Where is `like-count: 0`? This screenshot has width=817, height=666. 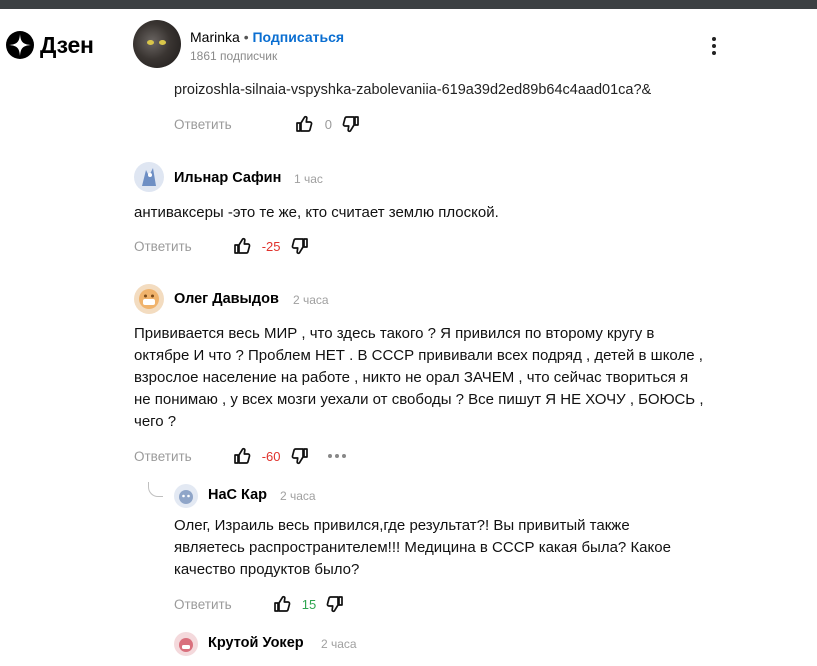
like-count: 0 is located at coordinates (328, 124).